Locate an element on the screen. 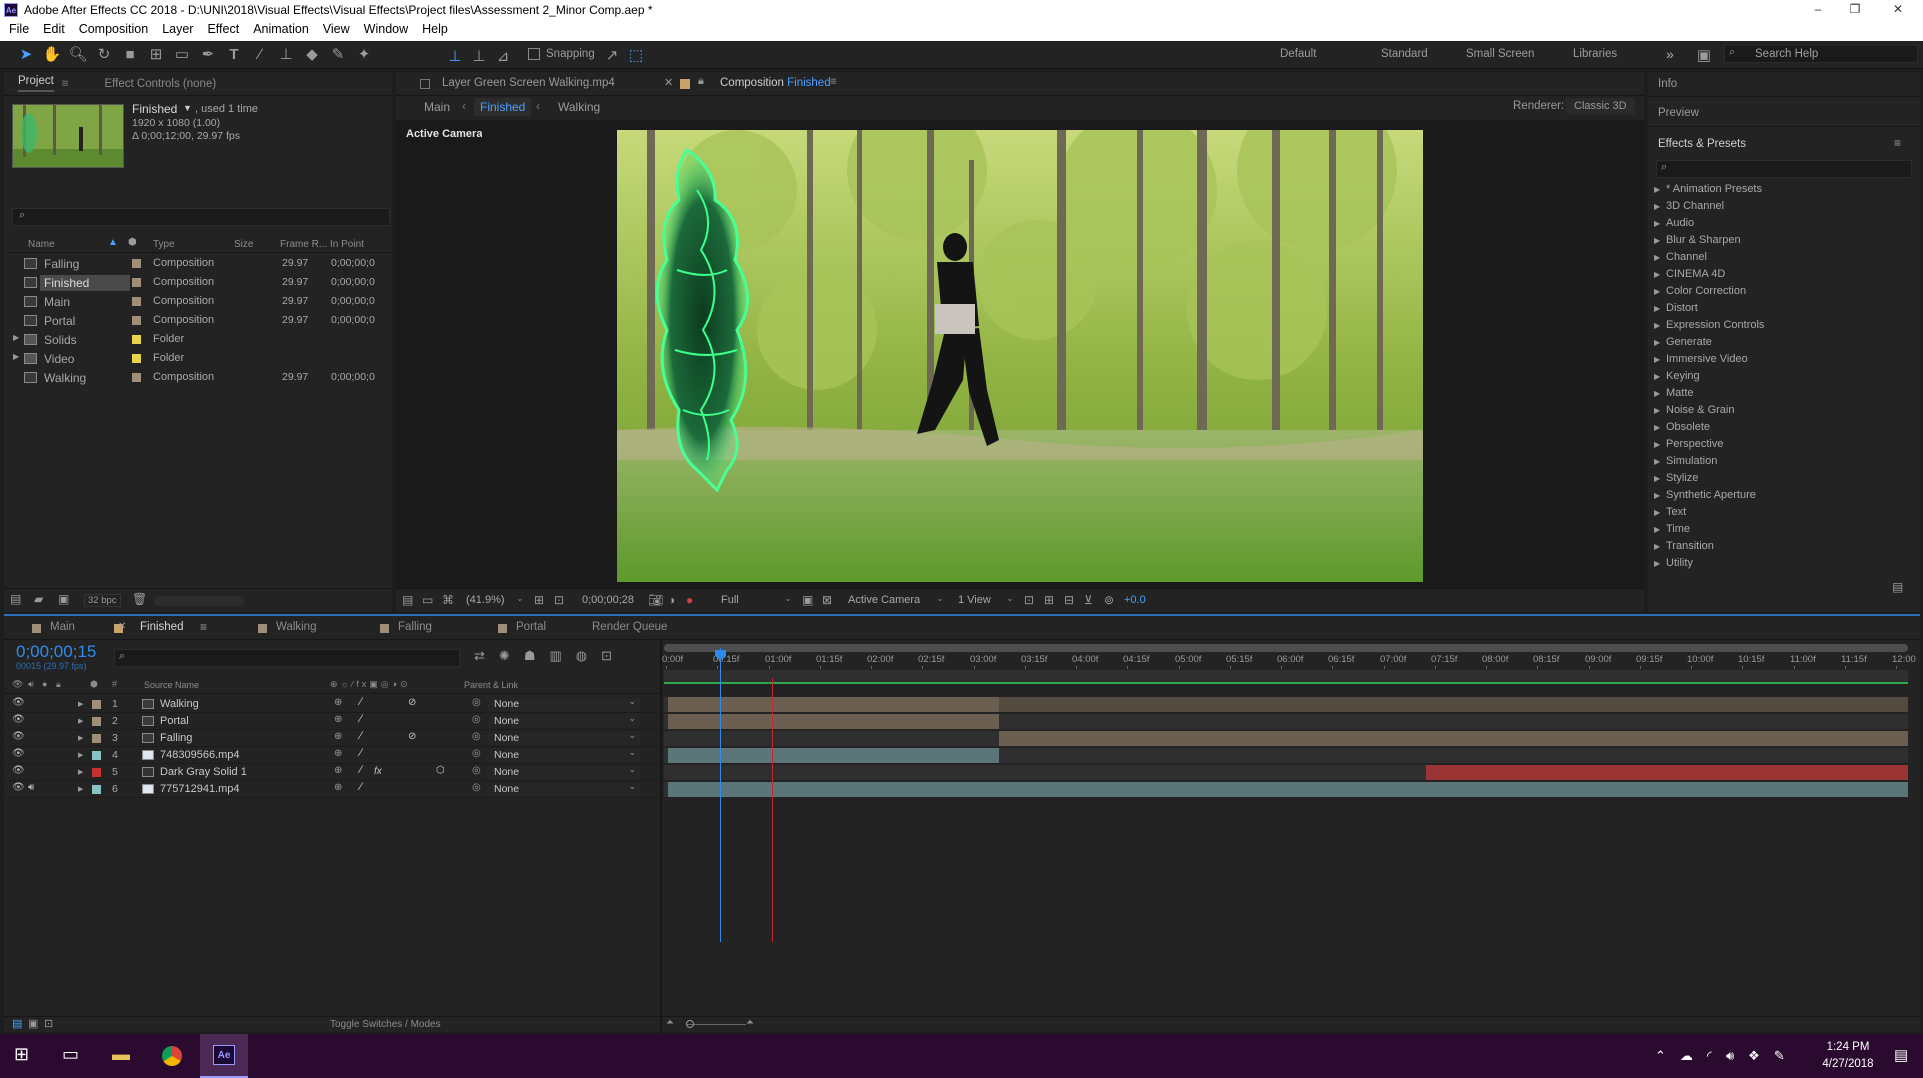 The height and width of the screenshot is (1078, 1923). channel-icon: ● is located at coordinates (689, 600).